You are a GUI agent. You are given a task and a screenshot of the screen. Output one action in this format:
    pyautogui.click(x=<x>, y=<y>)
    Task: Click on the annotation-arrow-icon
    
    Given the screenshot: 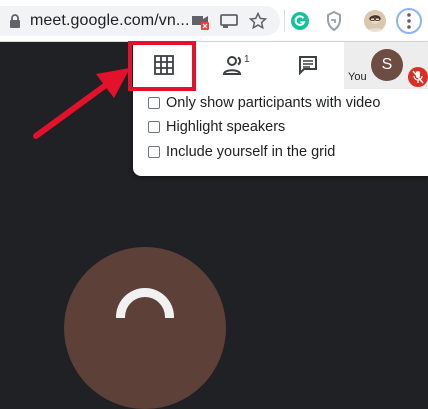 What is the action you would take?
    pyautogui.click(x=81, y=103)
    